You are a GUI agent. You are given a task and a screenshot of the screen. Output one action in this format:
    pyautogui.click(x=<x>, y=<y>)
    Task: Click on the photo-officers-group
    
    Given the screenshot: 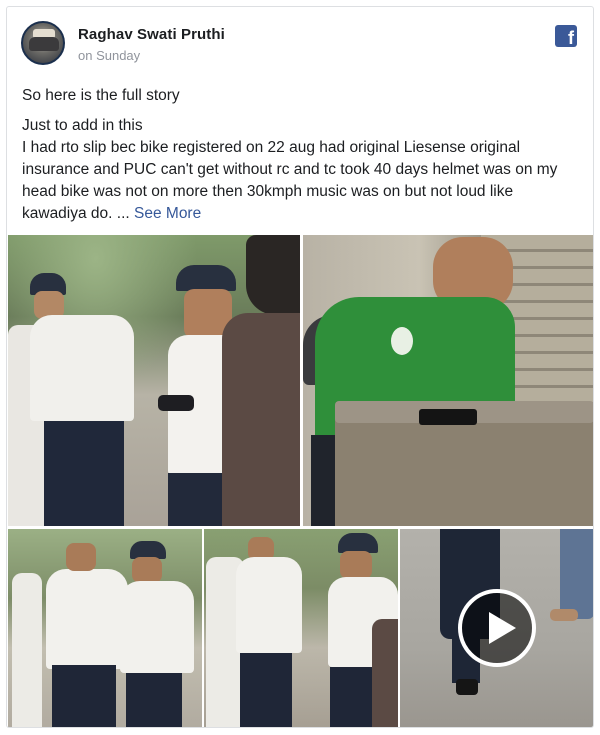 What is the action you would take?
    pyautogui.click(x=105, y=628)
    